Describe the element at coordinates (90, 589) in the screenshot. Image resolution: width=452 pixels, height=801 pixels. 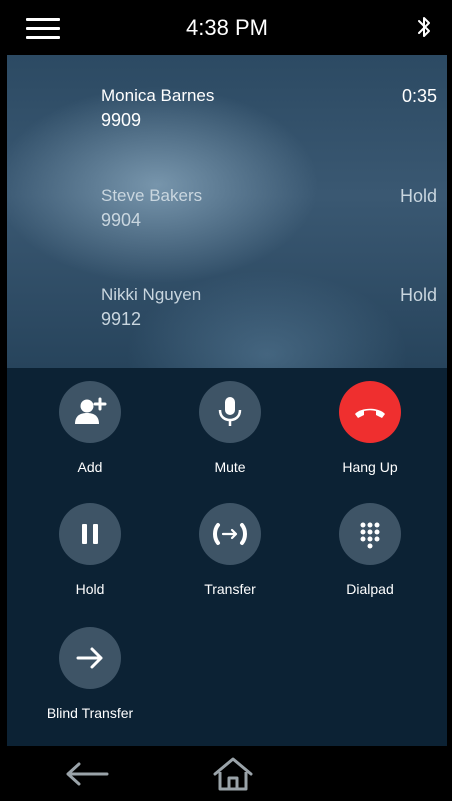
I see `hold-label: Hold` at that location.